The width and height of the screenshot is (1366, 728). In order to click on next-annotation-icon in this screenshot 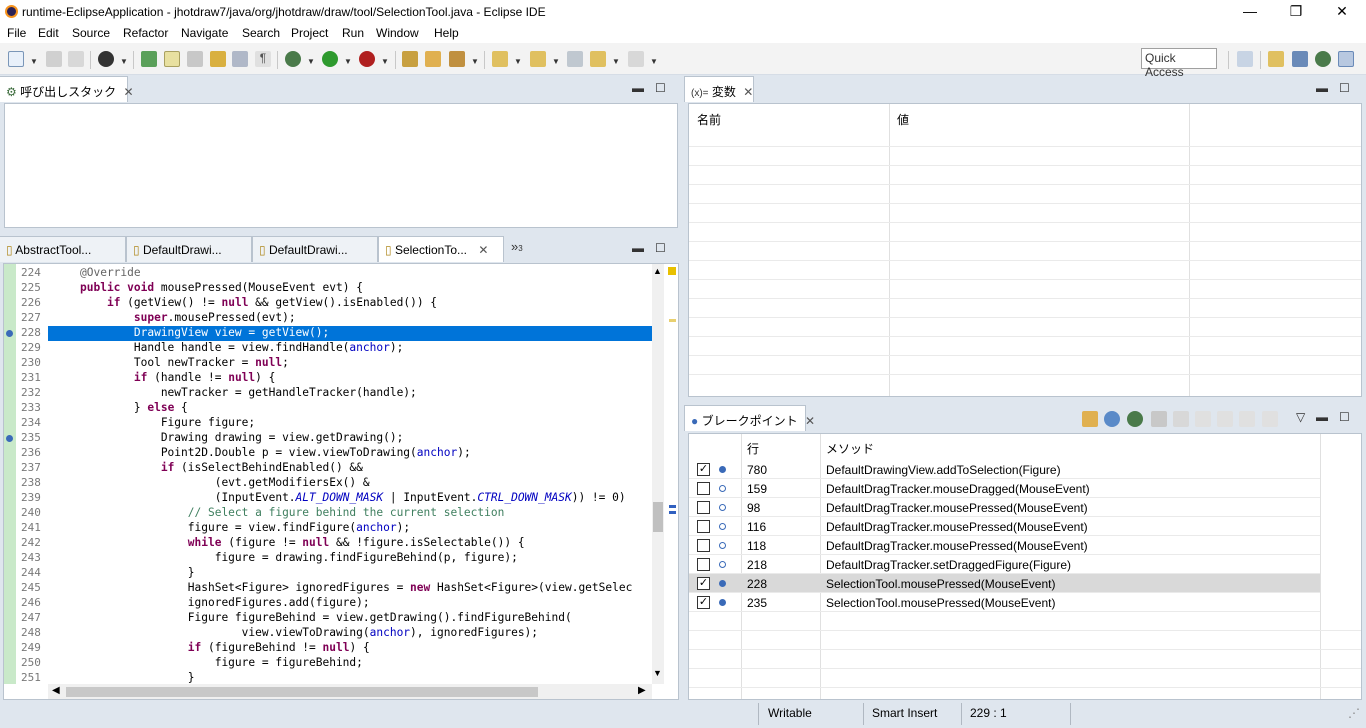, I will do `click(500, 59)`.